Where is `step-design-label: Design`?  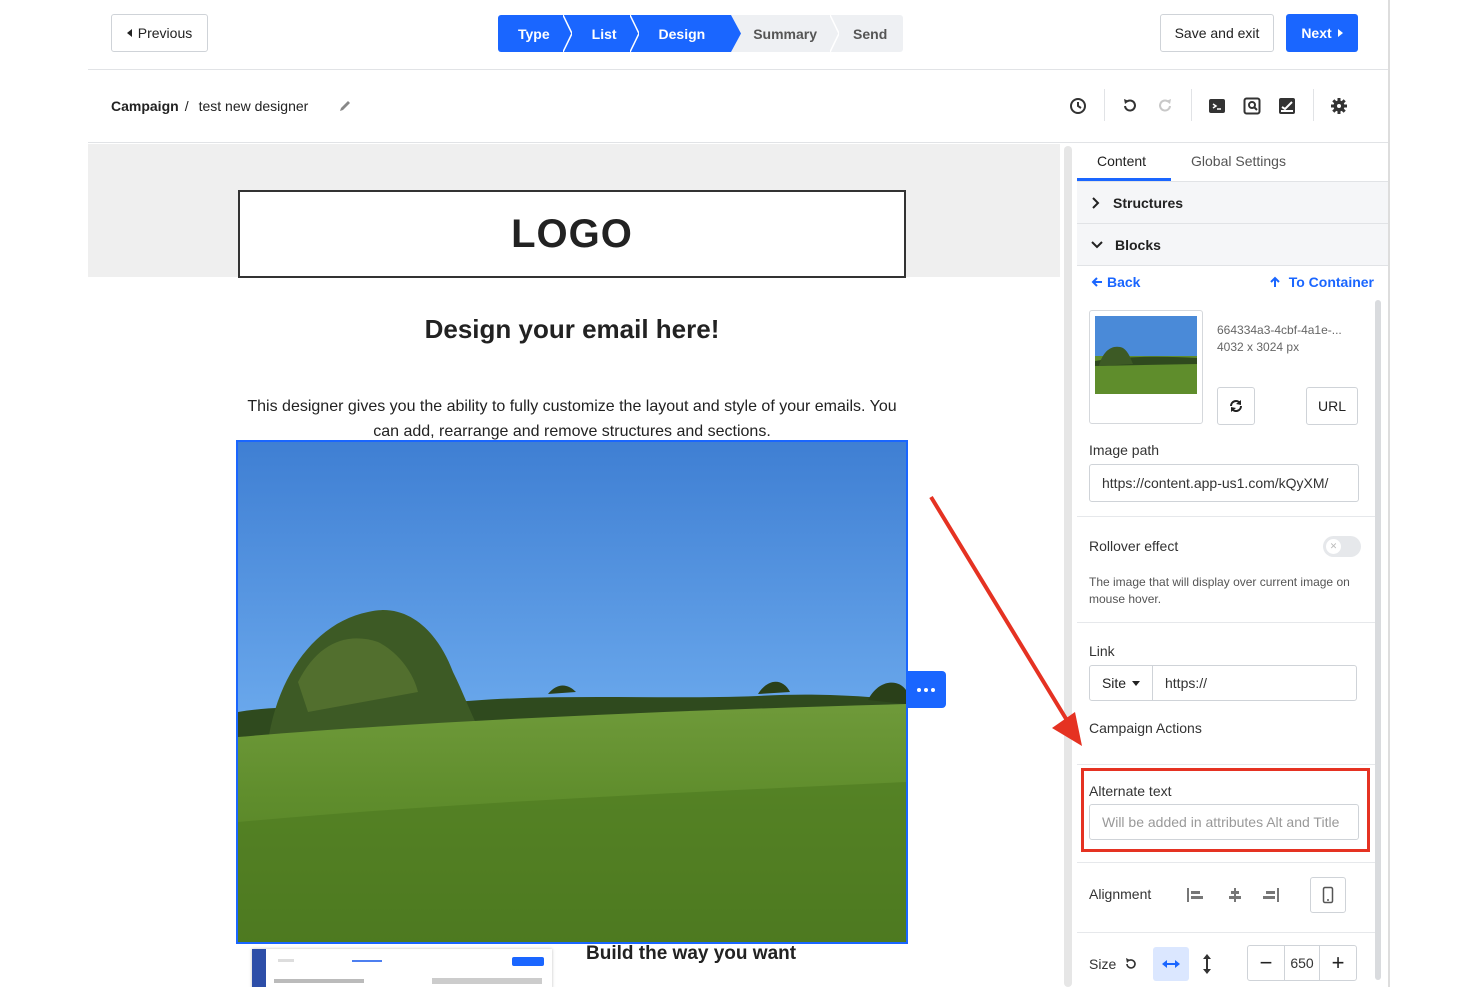
step-design-label: Design is located at coordinates (682, 33).